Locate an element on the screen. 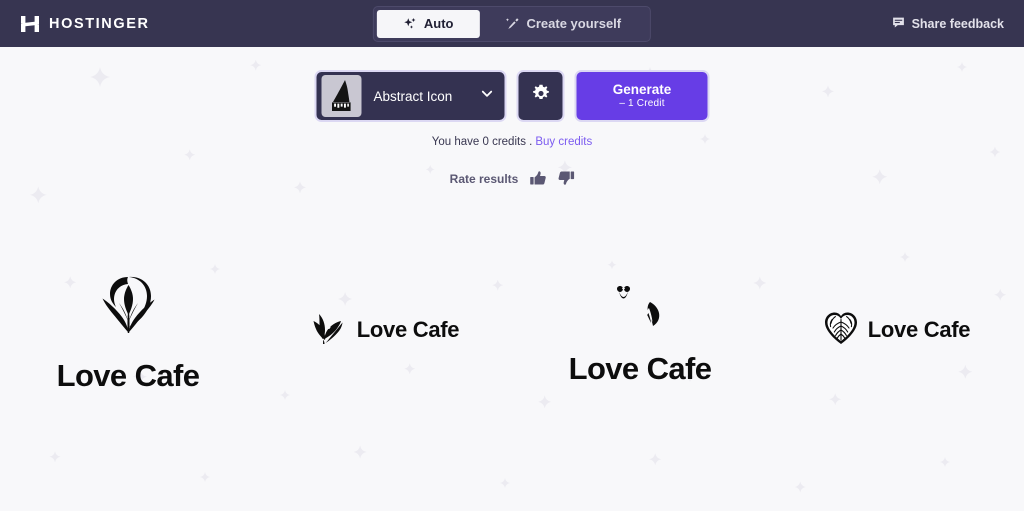 The image size is (1024, 511). share-feedback-button: Share feedback is located at coordinates (948, 24).